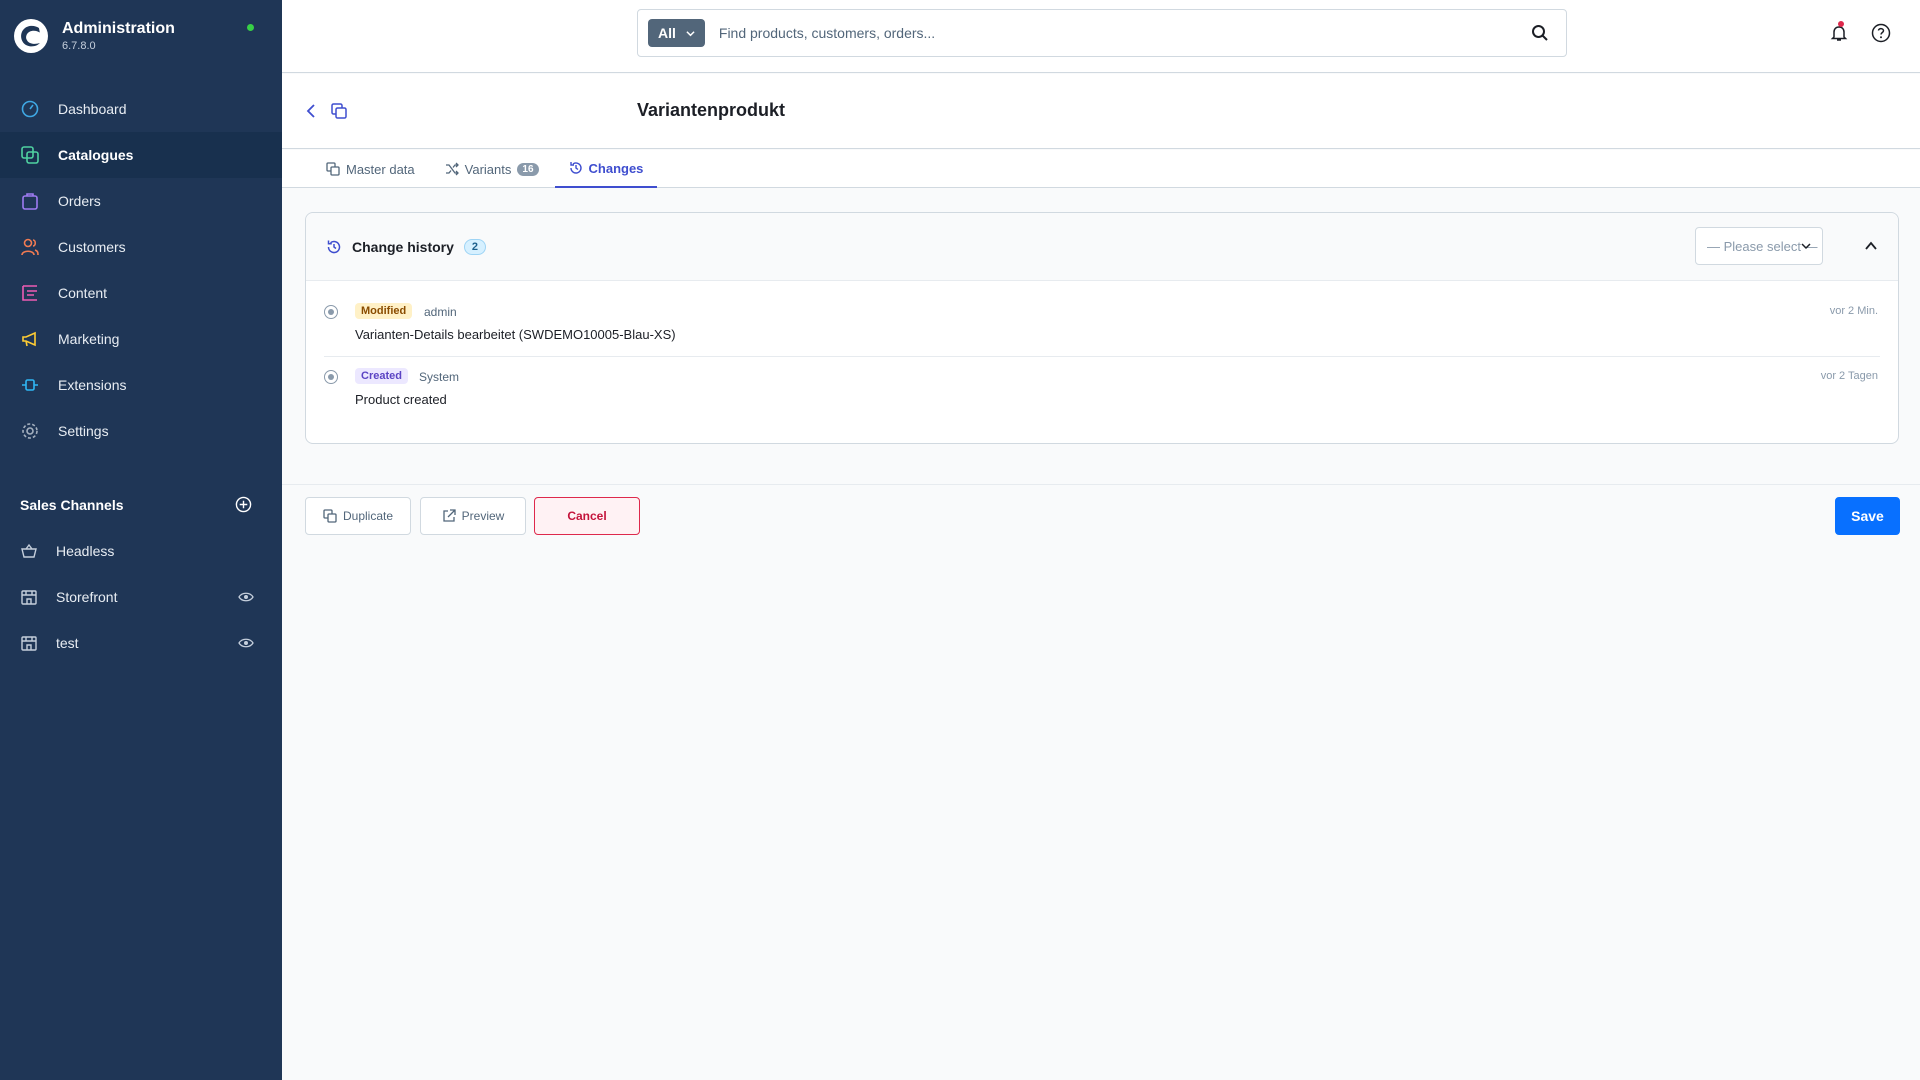 This screenshot has height=1080, width=1920. What do you see at coordinates (141, 293) in the screenshot?
I see `nav-item-content: Content` at bounding box center [141, 293].